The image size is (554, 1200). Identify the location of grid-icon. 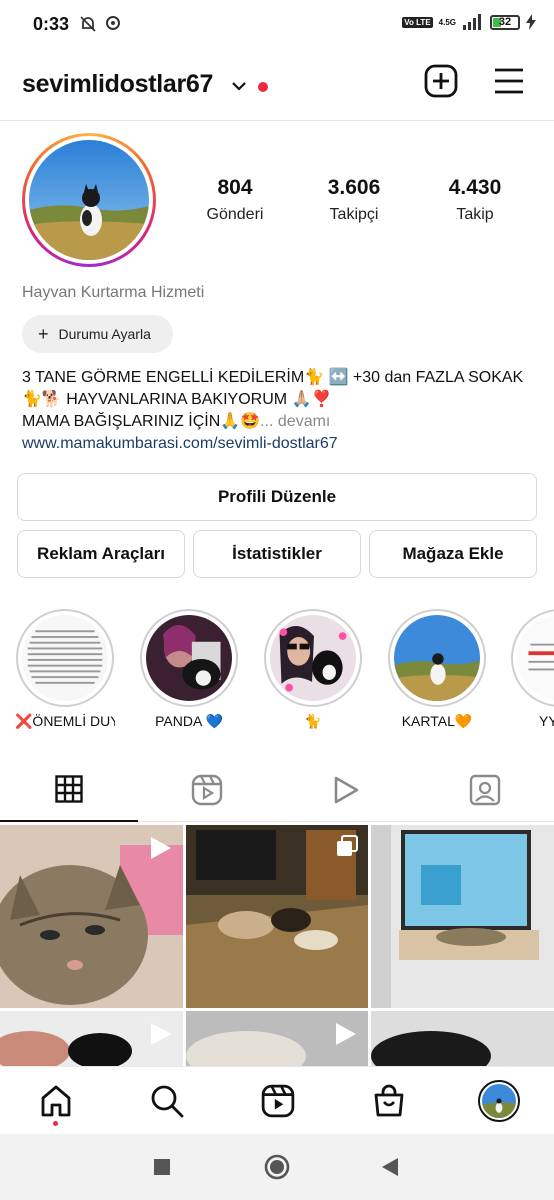
(69, 789).